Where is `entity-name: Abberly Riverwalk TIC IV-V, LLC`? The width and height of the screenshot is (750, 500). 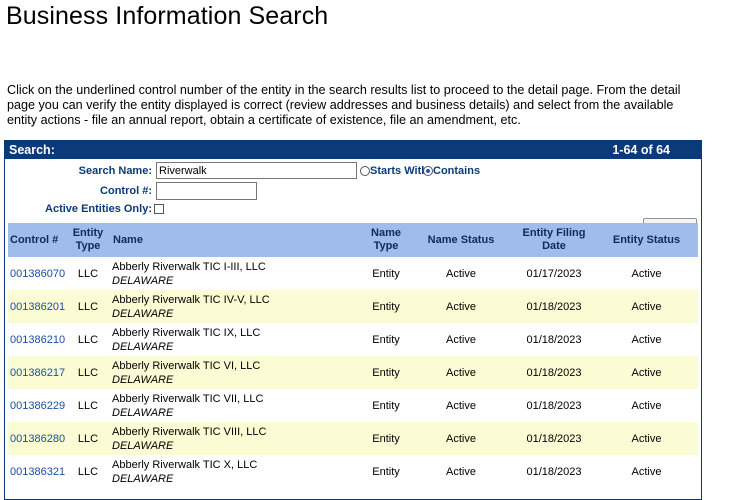
entity-name: Abberly Riverwalk TIC IV-V, LLC is located at coordinates (191, 299).